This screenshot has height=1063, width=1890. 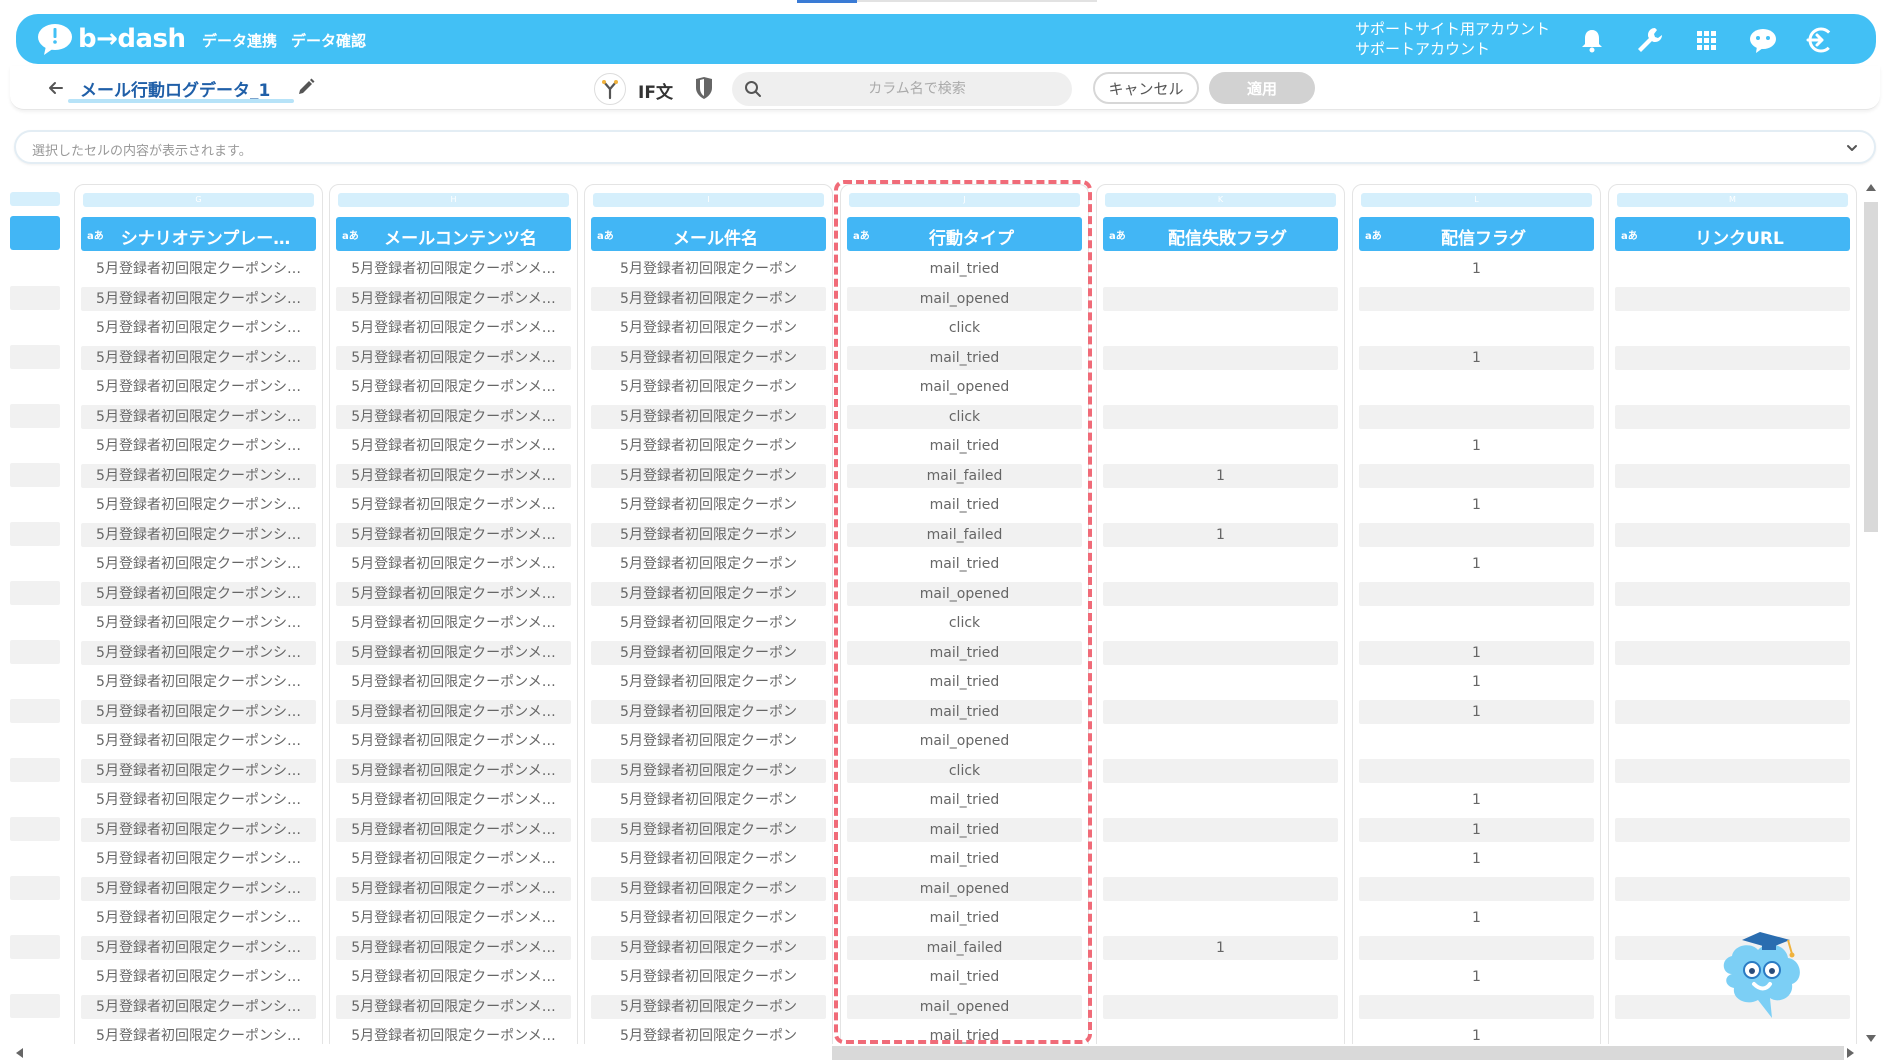 What do you see at coordinates (1732, 234) in the screenshot?
I see `column-header-link-url: aあ リンクURL` at bounding box center [1732, 234].